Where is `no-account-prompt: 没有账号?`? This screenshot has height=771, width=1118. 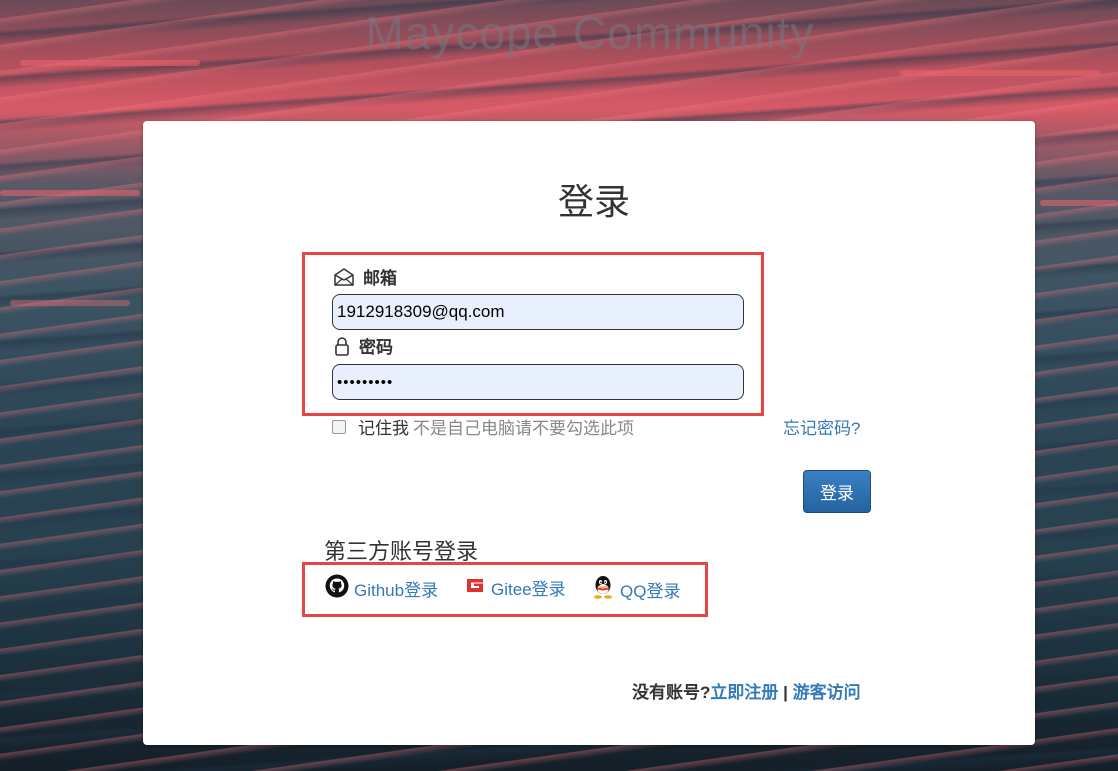 no-account-prompt: 没有账号? is located at coordinates (671, 692).